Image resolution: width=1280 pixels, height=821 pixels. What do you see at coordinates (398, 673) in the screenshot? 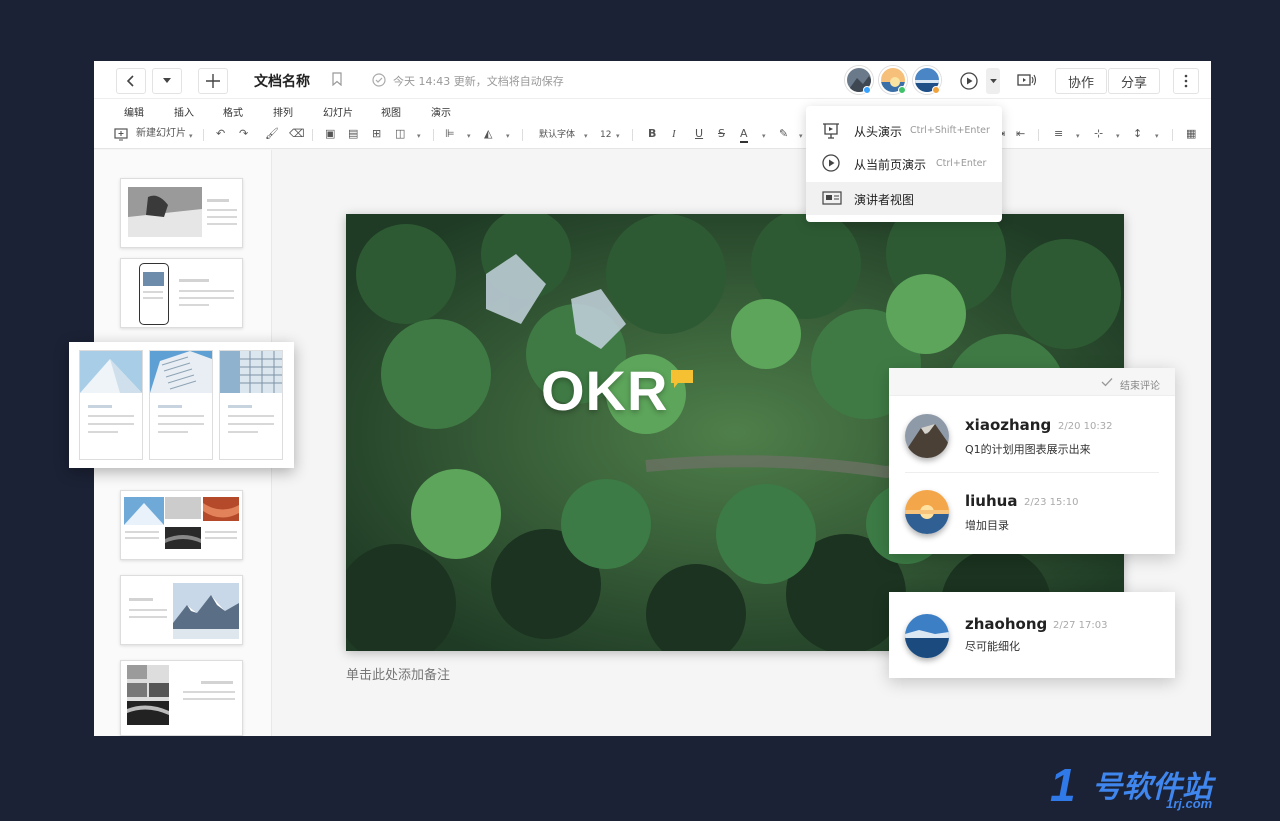
I see `speaker-notes-placeholder: 单击此处添加备注` at bounding box center [398, 673].